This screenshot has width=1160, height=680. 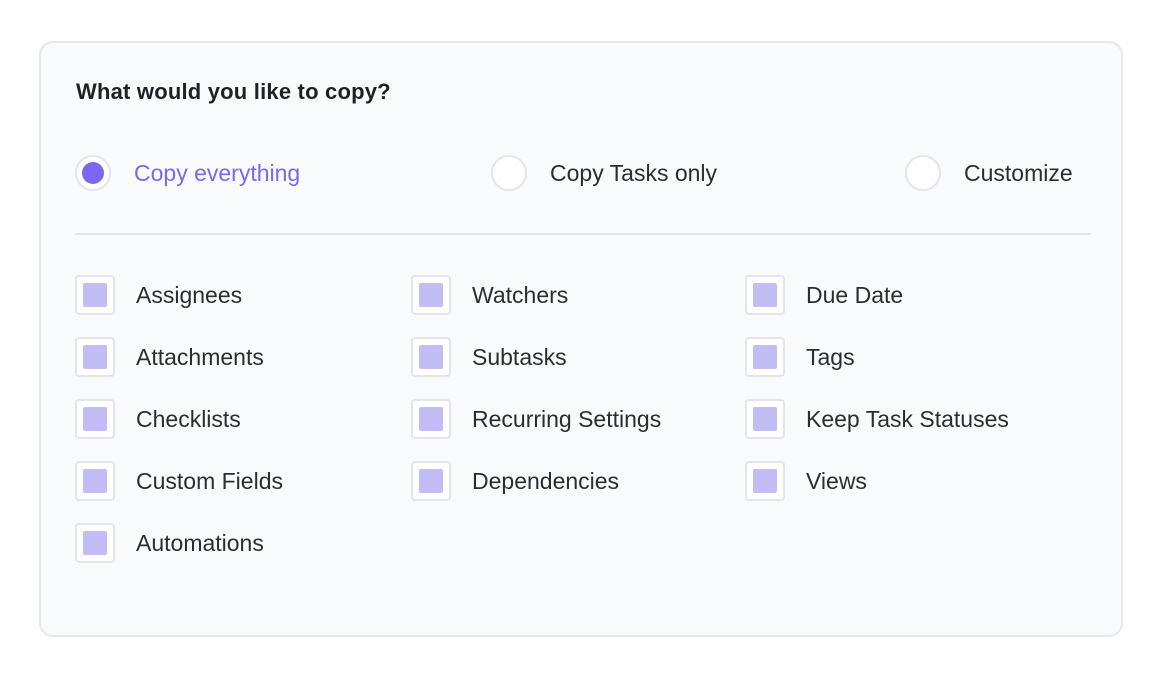 What do you see at coordinates (546, 481) in the screenshot?
I see `checkbox-label: Dependencies` at bounding box center [546, 481].